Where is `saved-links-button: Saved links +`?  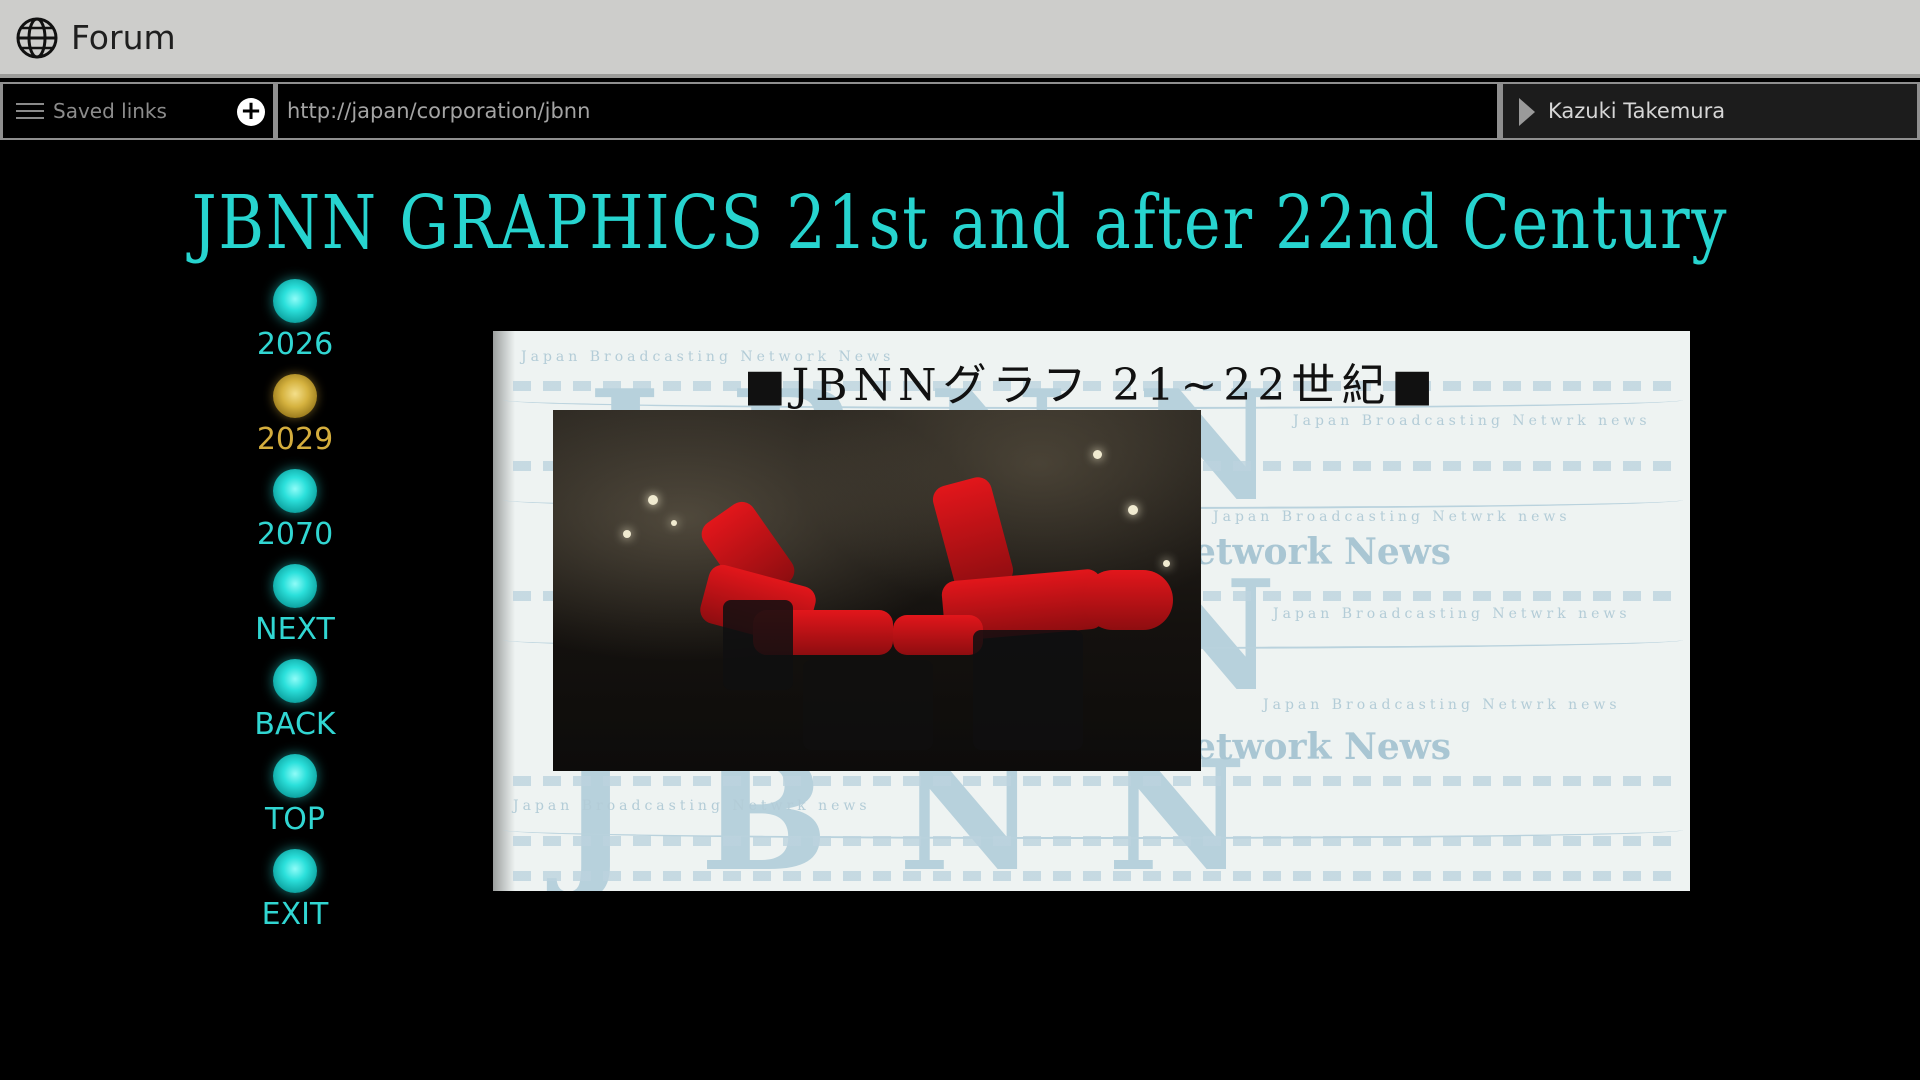 saved-links-button: Saved links + is located at coordinates (138, 111).